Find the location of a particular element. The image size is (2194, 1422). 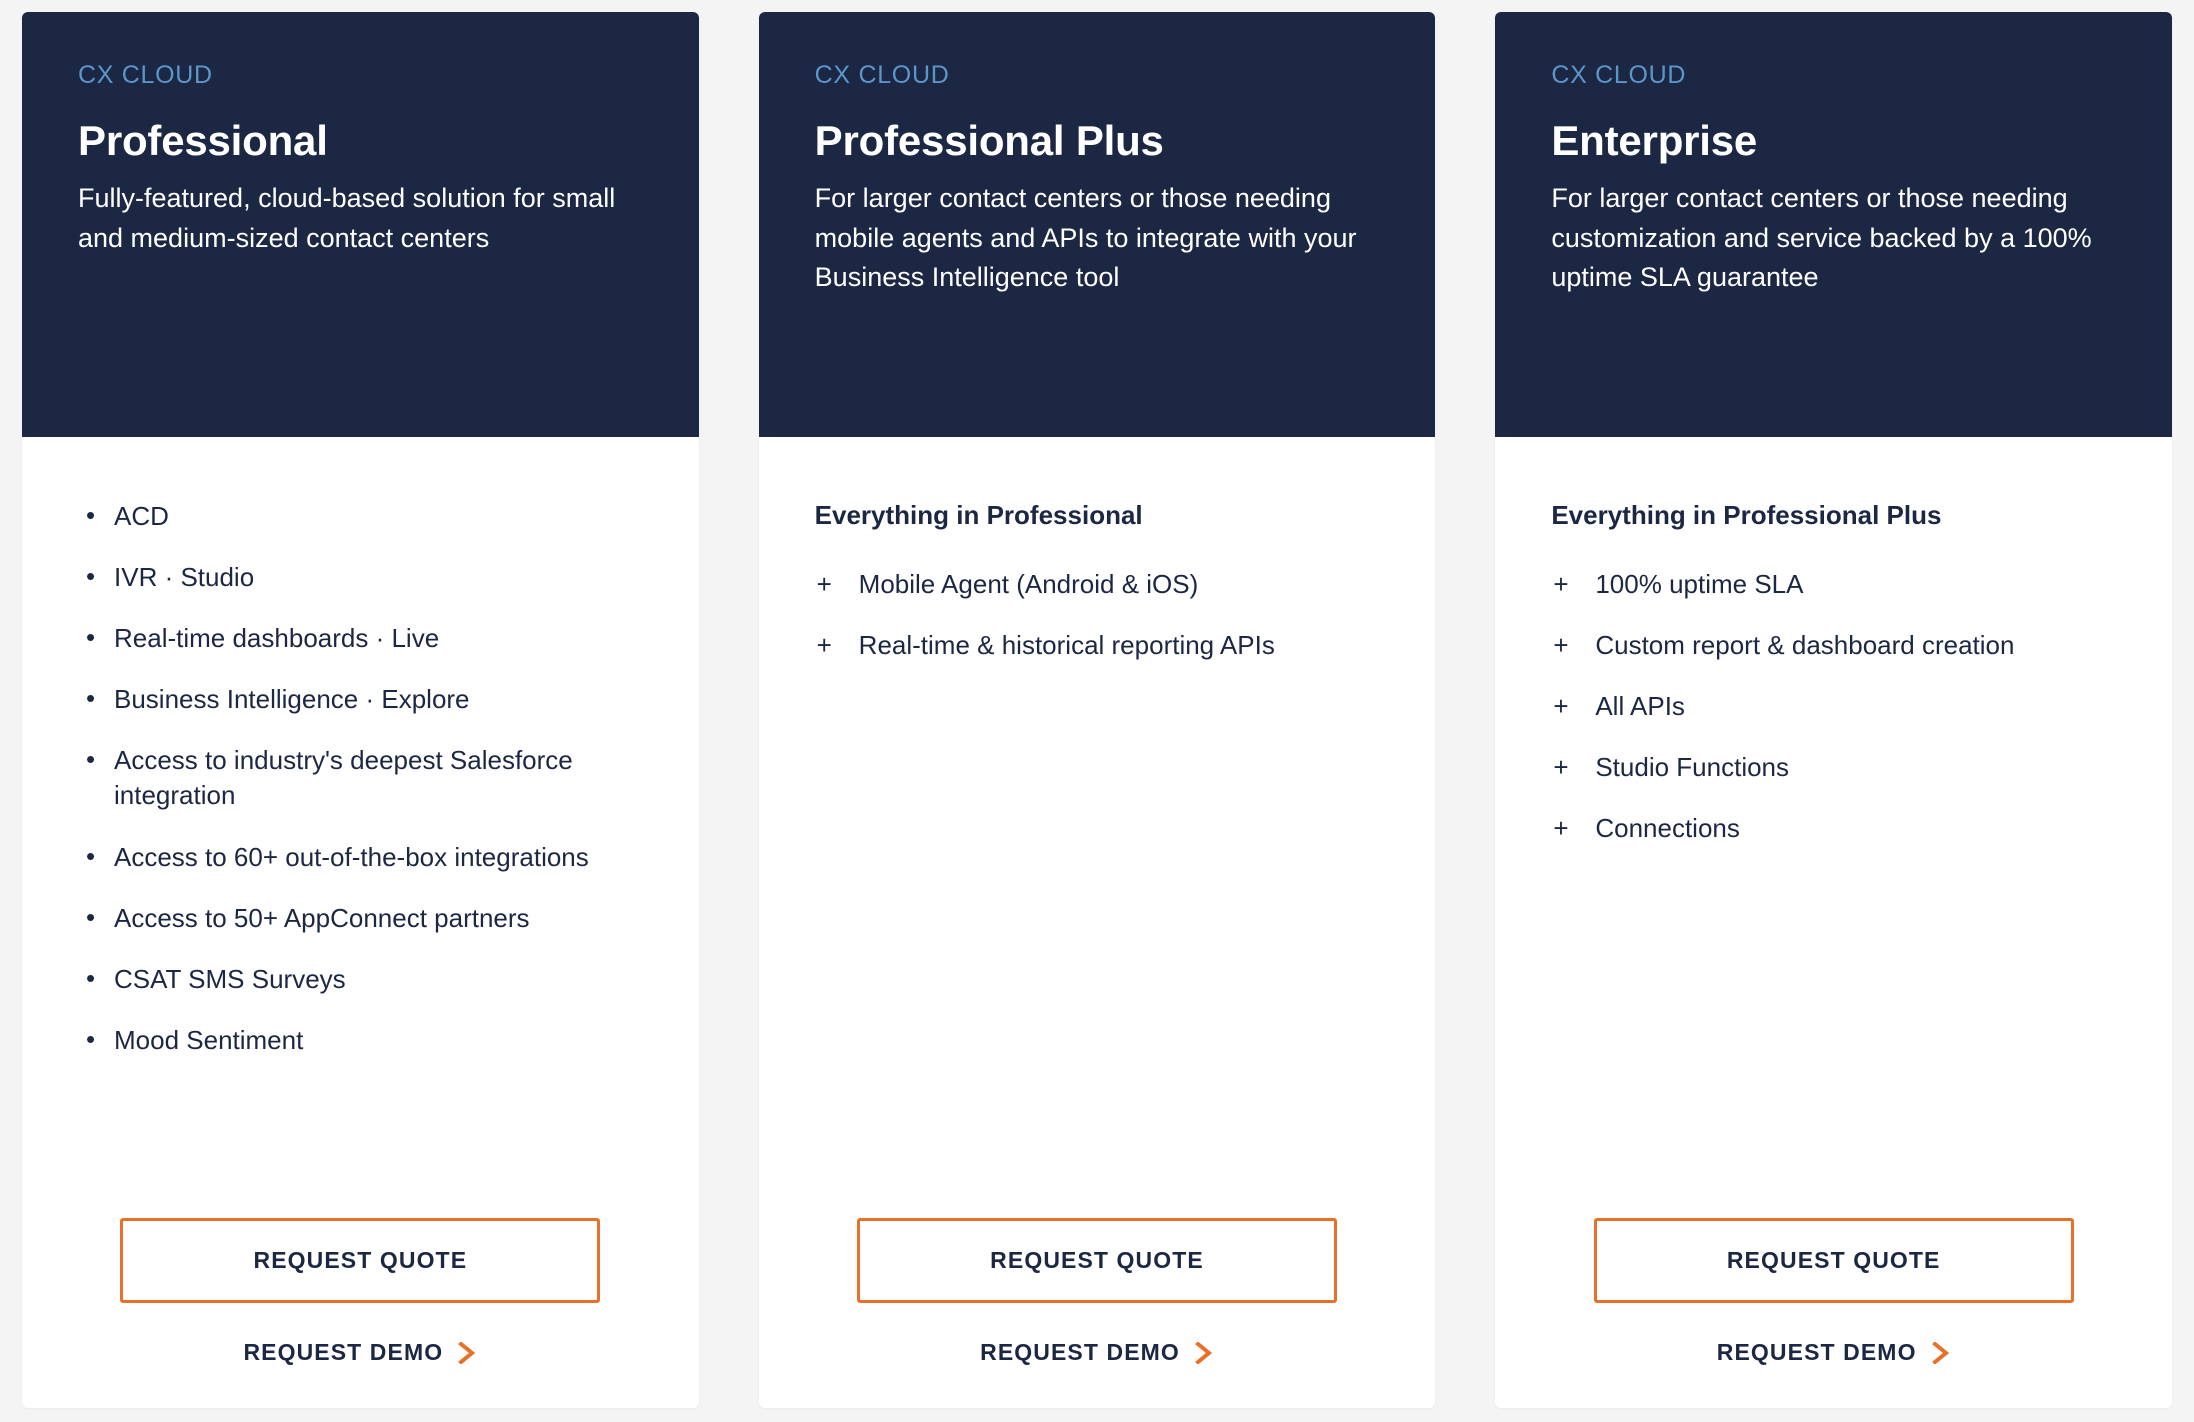

feature-item: Real-time dashboards · Live is located at coordinates (360, 638).